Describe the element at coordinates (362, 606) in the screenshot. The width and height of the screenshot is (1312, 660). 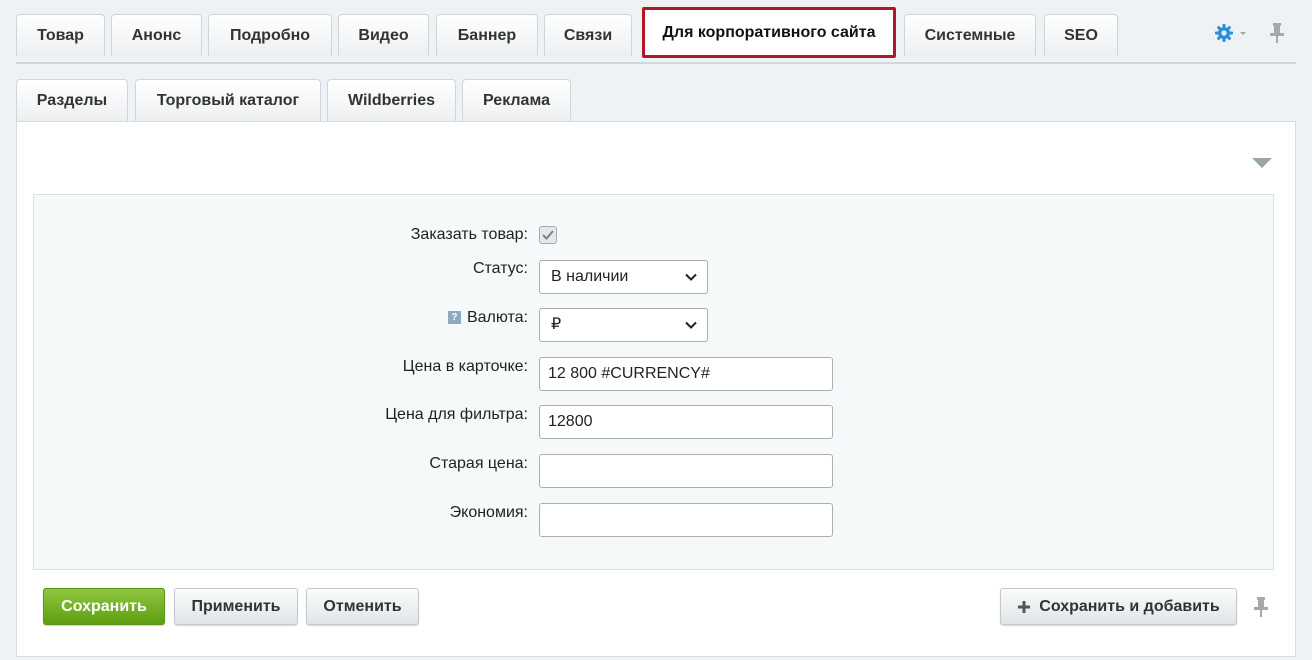
I see `cancel-button: Отменить` at that location.